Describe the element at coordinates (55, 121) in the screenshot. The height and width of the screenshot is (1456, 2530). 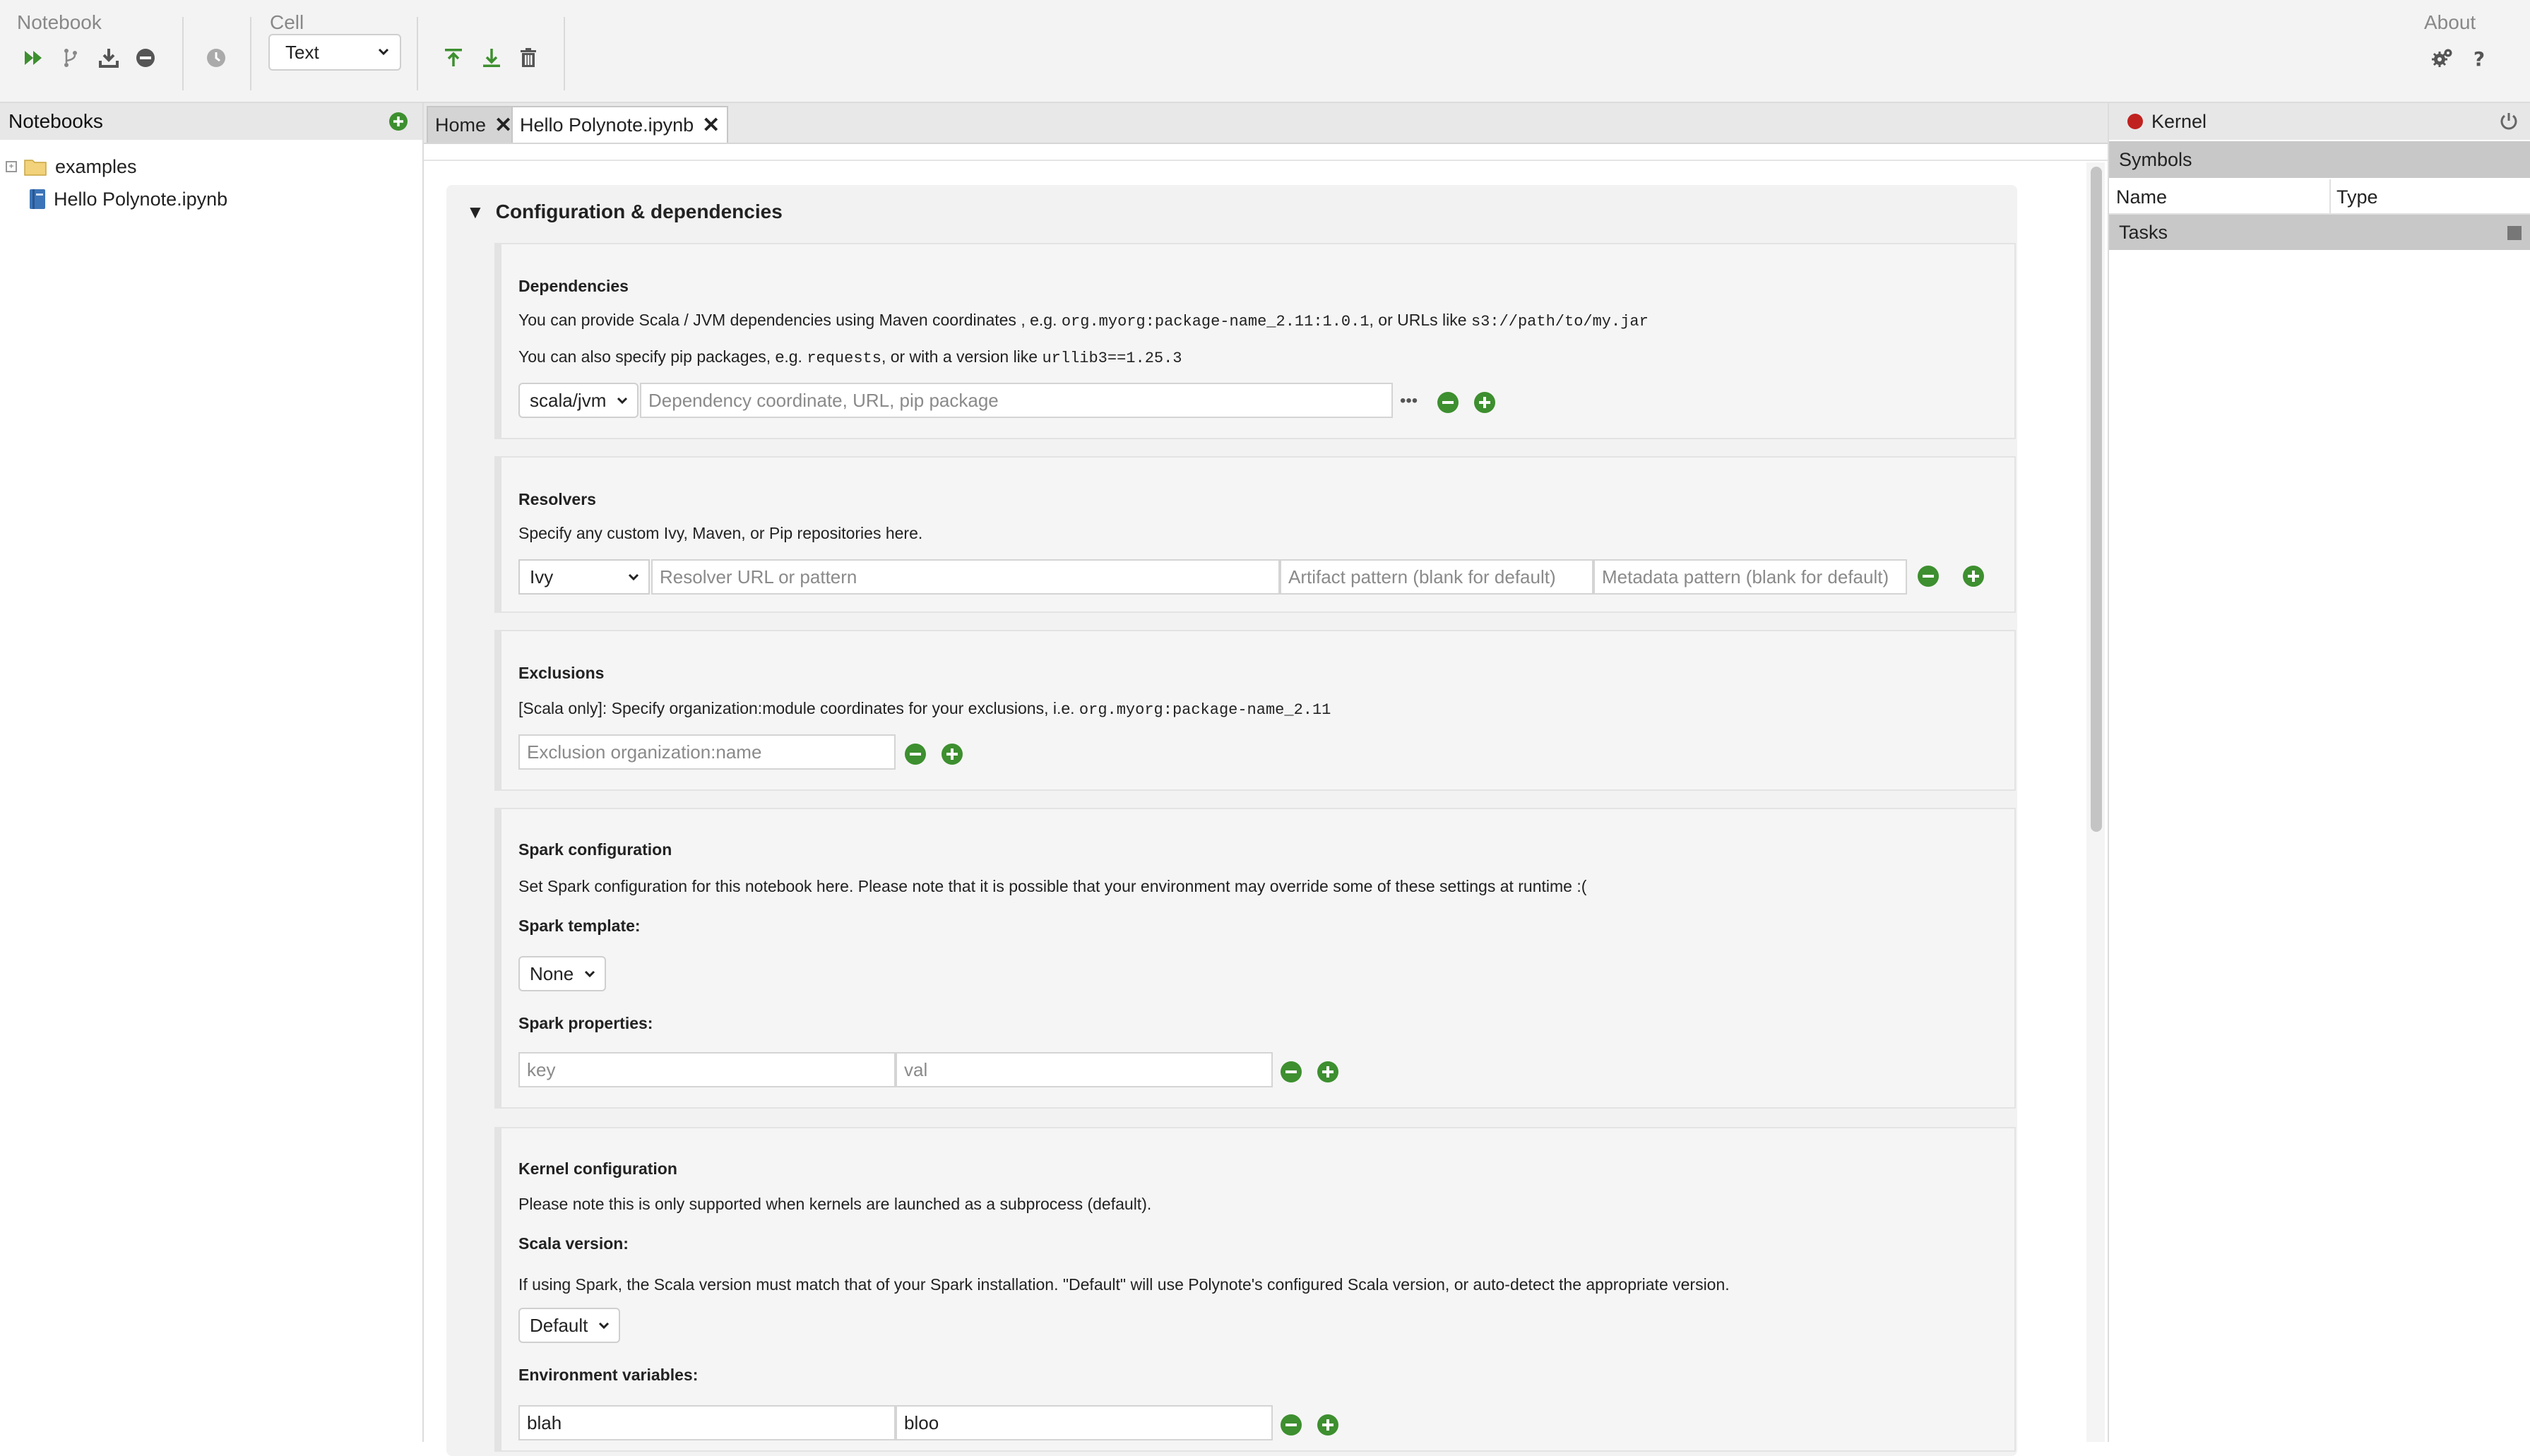
I see `notebooks-panel-title: Notebooks` at that location.